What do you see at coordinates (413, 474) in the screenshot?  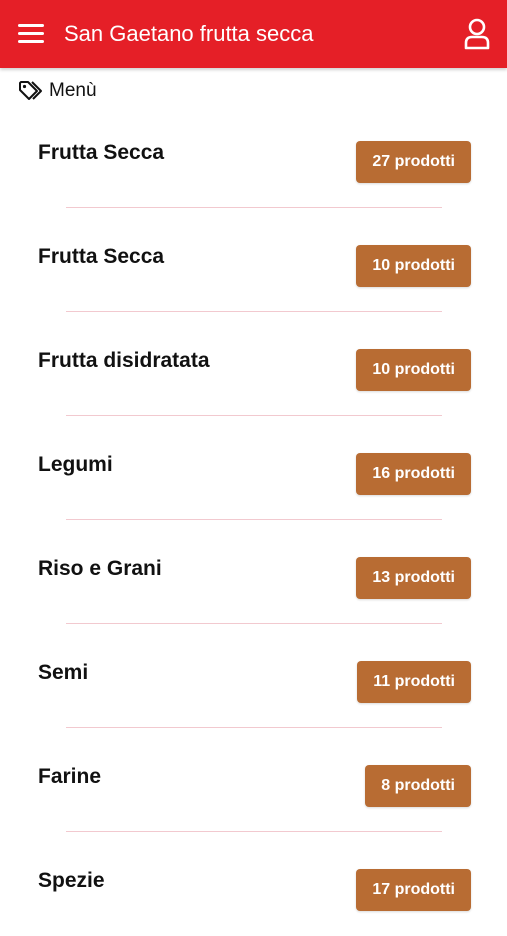 I see `product-count-badge: 16 prodotti` at bounding box center [413, 474].